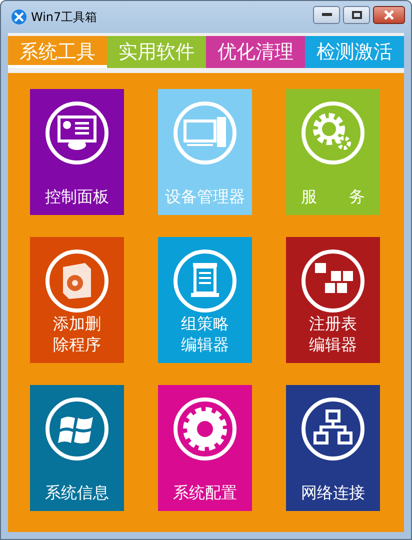  I want to click on tab: 检测激活, so click(354, 52).